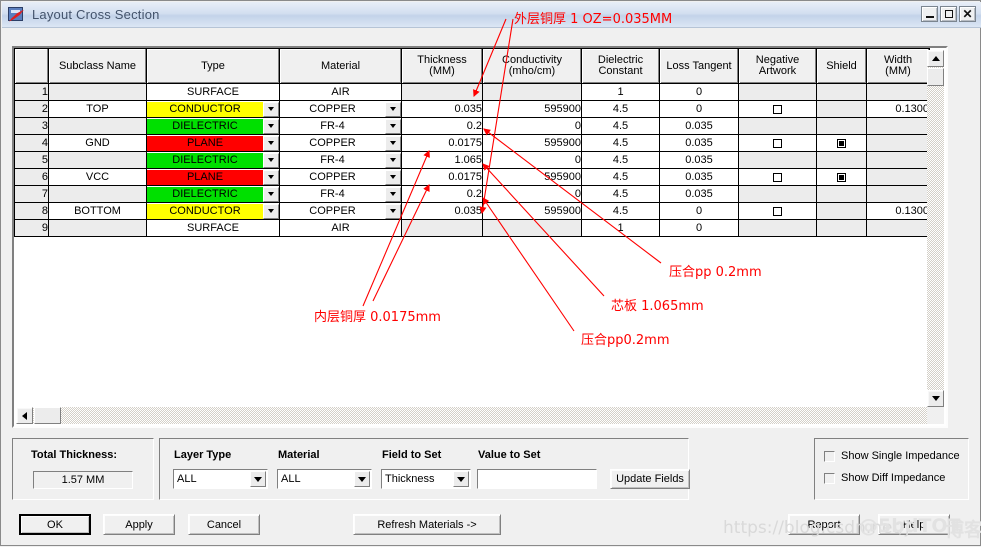 The image size is (981, 547). I want to click on table-row: 6 VCC PLANE COPPER 0.0175 595900 4.5 0.035, so click(472, 177).